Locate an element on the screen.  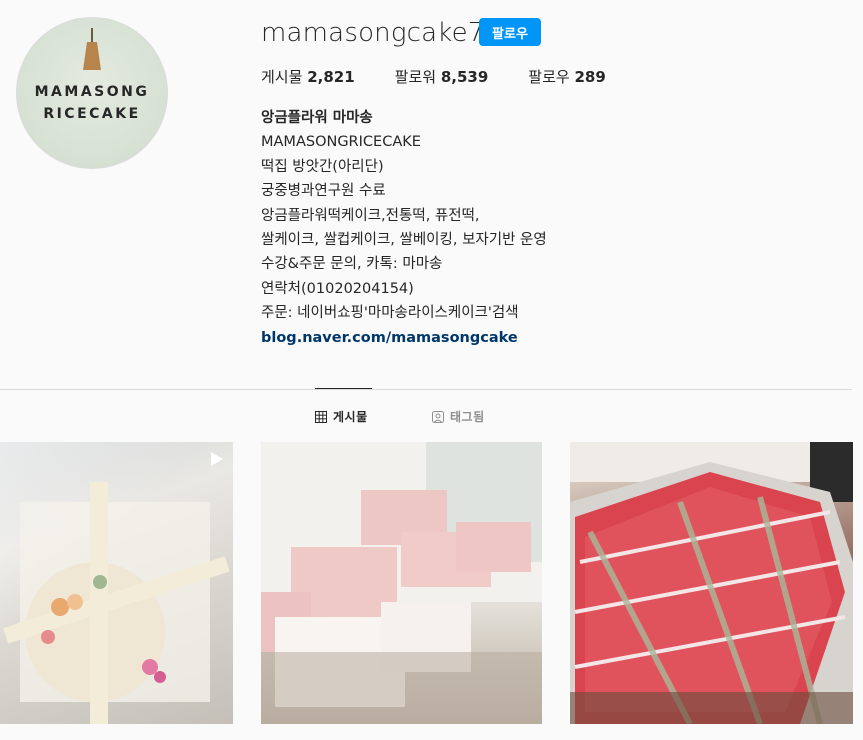
active-tab-indicator is located at coordinates (343, 388).